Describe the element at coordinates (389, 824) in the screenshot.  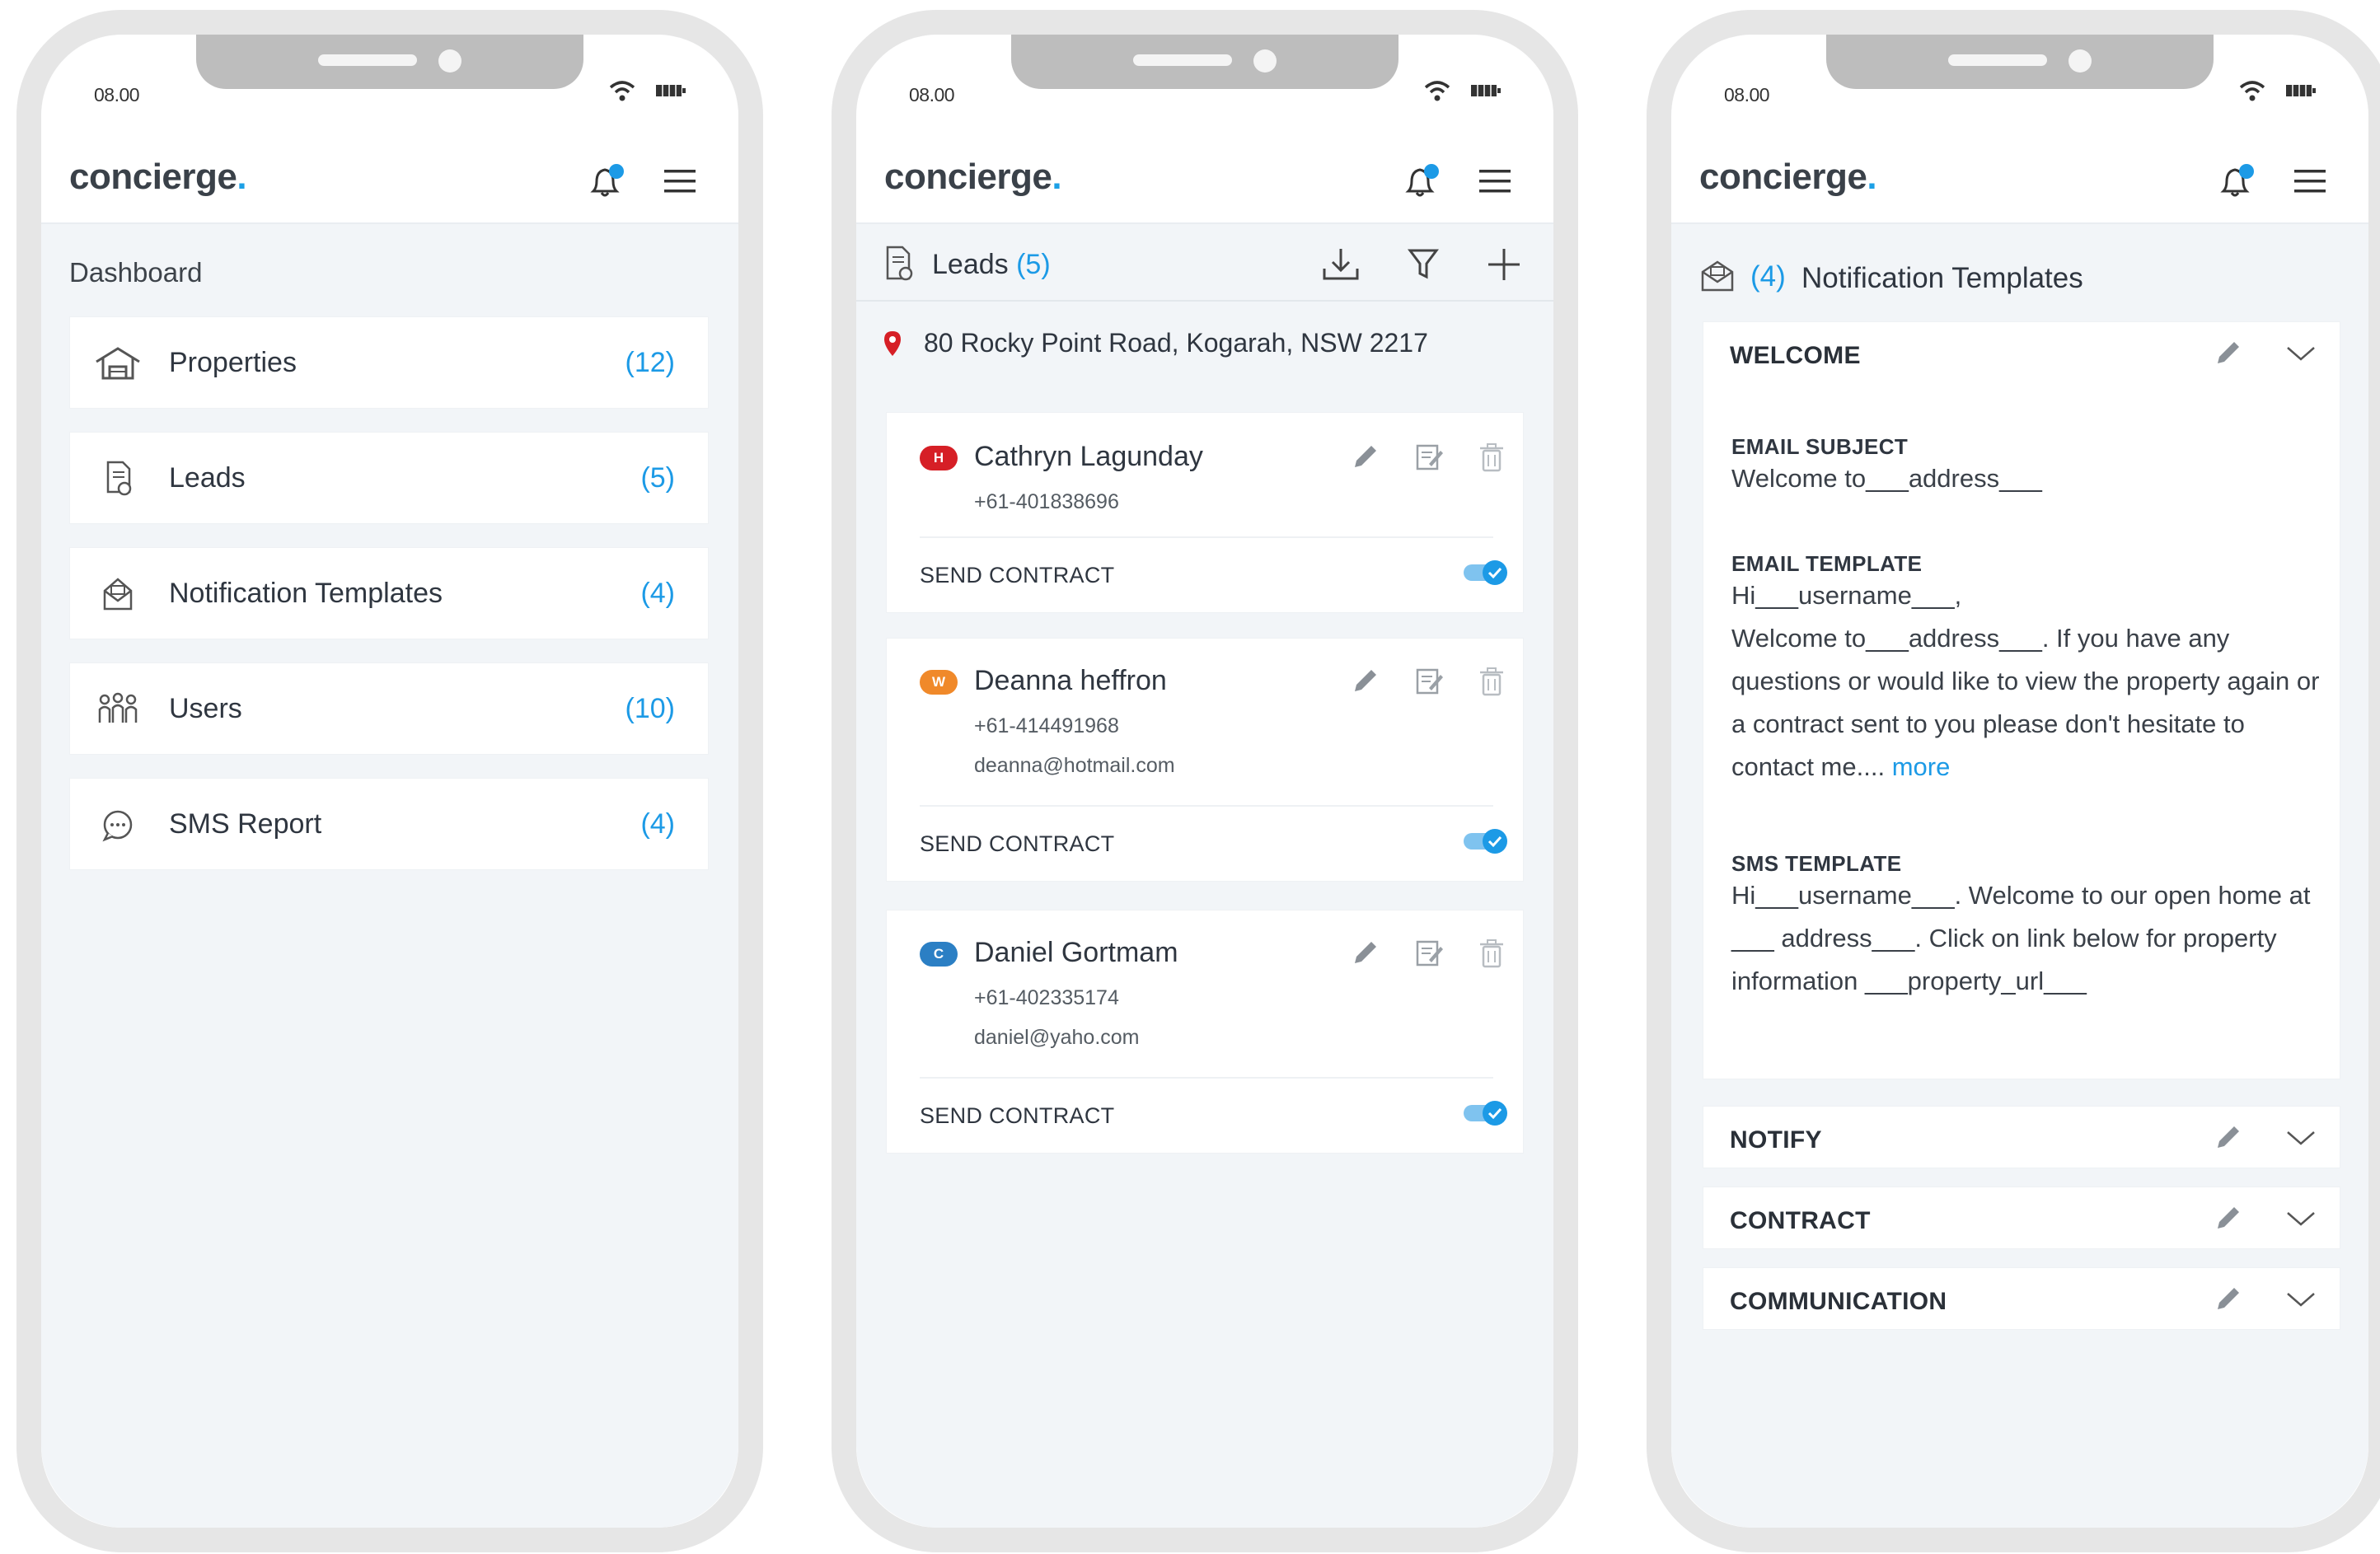
I see `dashboard-item-sms-report: SMS Report (4)` at that location.